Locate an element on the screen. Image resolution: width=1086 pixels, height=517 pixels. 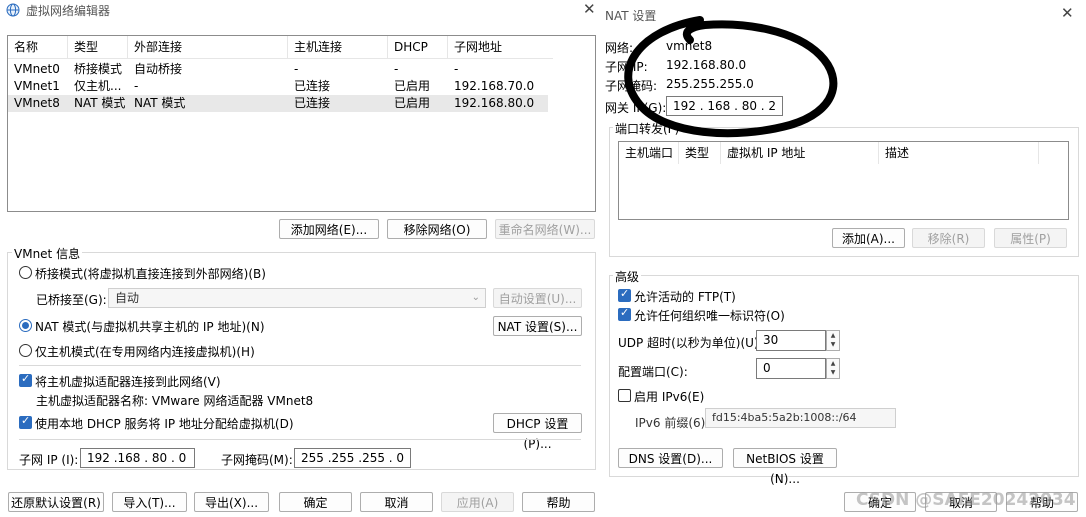
table-row: VMnet1 仅主机... - 已连接 已启用 192.168.70.0 is located at coordinates (278, 86).